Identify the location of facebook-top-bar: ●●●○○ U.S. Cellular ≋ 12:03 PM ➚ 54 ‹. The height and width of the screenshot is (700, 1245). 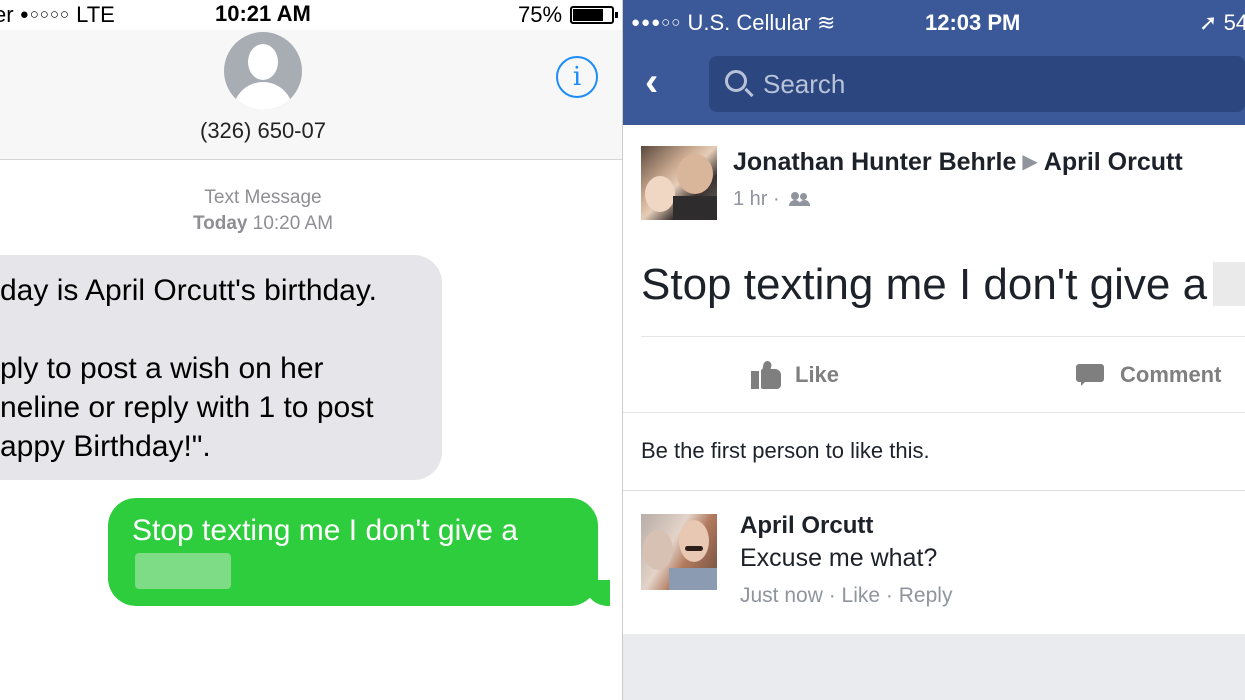
(934, 62).